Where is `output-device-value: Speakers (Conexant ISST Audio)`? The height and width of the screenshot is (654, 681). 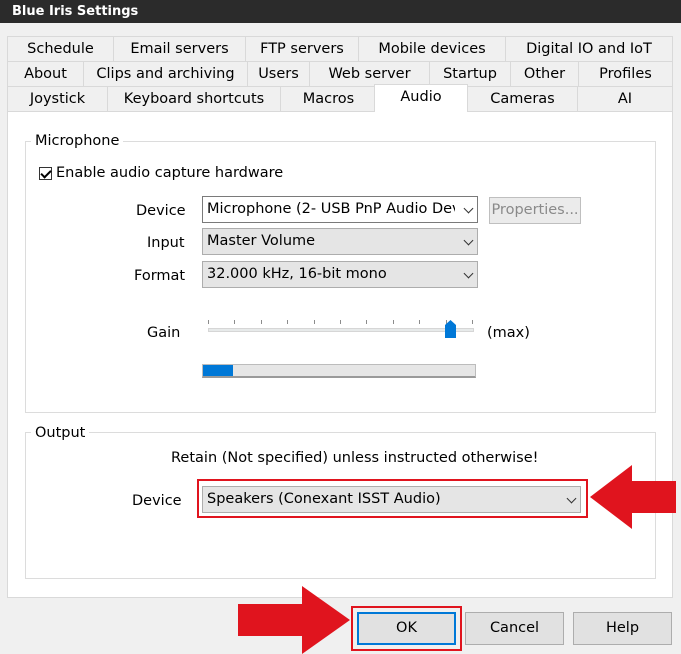
output-device-value: Speakers (Conexant ISST Audio) is located at coordinates (324, 499).